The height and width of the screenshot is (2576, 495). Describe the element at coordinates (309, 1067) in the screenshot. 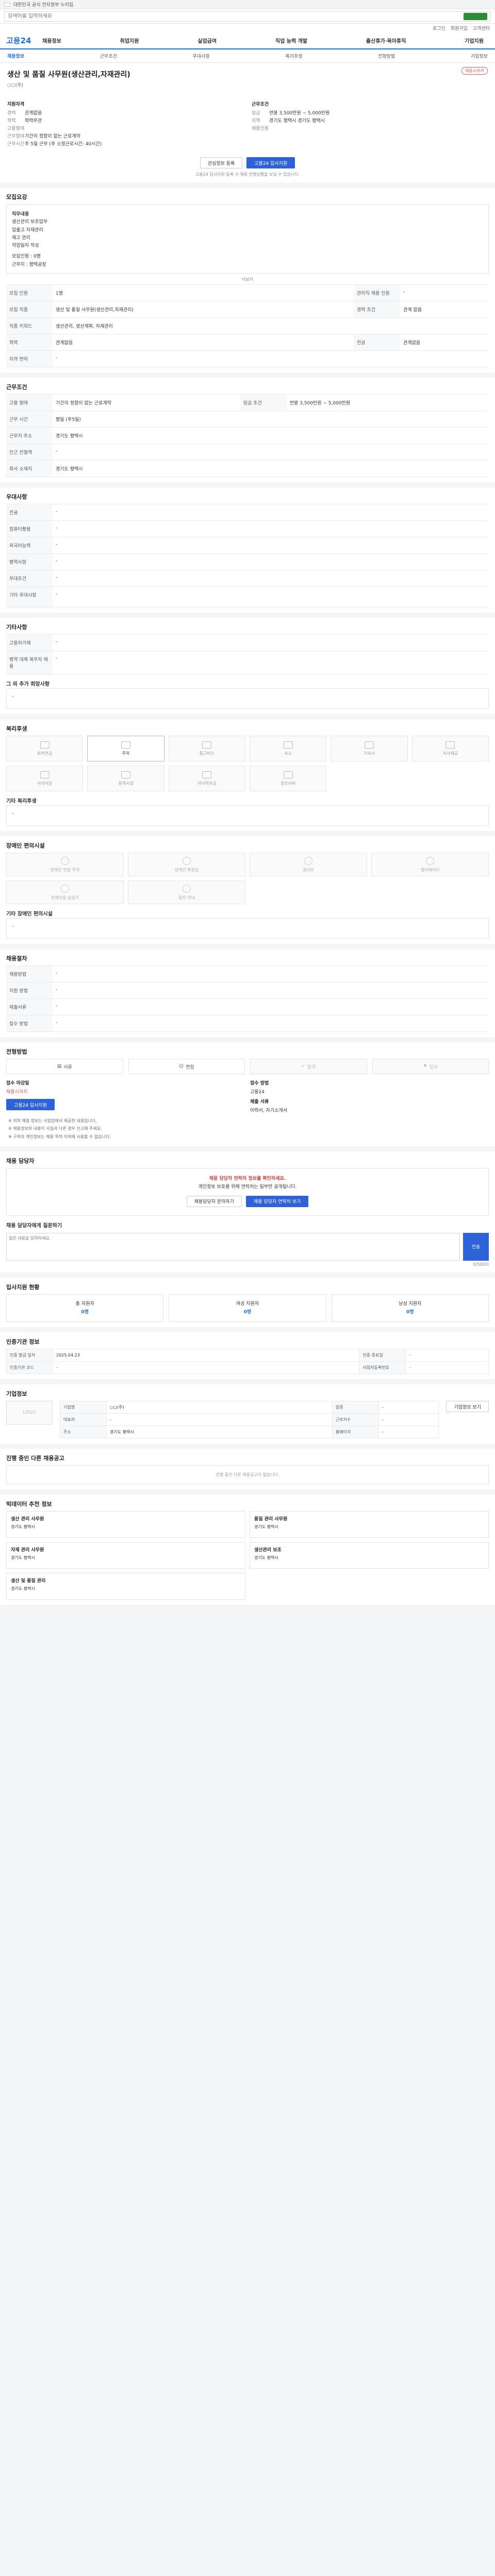

I see `step-pass: ✓ 합격` at that location.